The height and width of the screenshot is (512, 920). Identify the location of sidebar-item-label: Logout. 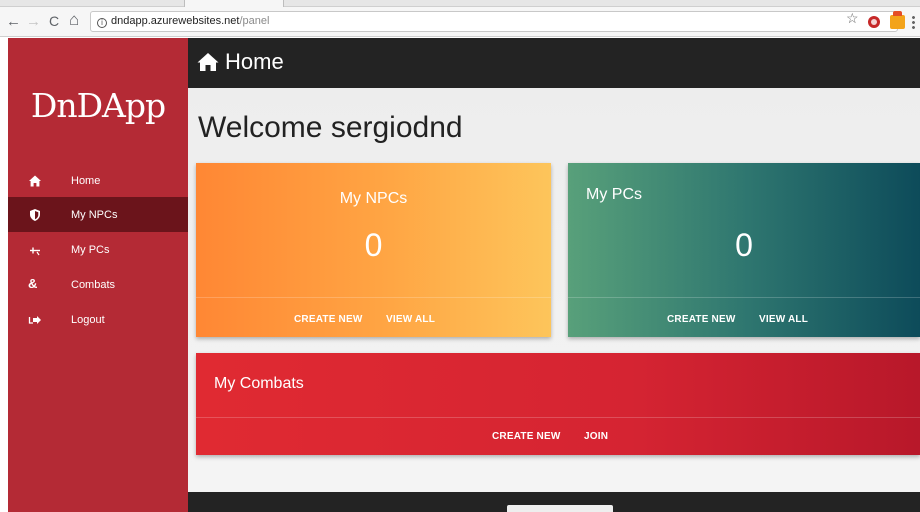
(88, 320).